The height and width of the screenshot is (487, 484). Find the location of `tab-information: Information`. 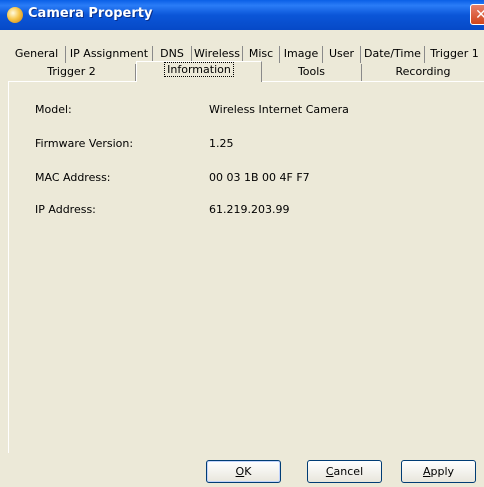

tab-information: Information is located at coordinates (199, 71).